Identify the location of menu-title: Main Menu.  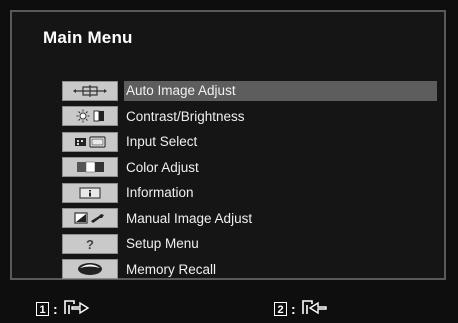
(88, 37).